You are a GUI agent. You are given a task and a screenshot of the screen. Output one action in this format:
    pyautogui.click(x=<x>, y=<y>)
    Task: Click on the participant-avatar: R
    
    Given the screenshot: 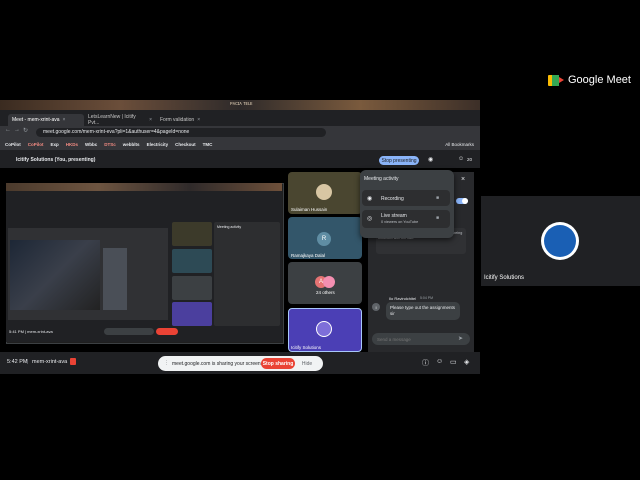 What is the action you would take?
    pyautogui.click(x=324, y=239)
    